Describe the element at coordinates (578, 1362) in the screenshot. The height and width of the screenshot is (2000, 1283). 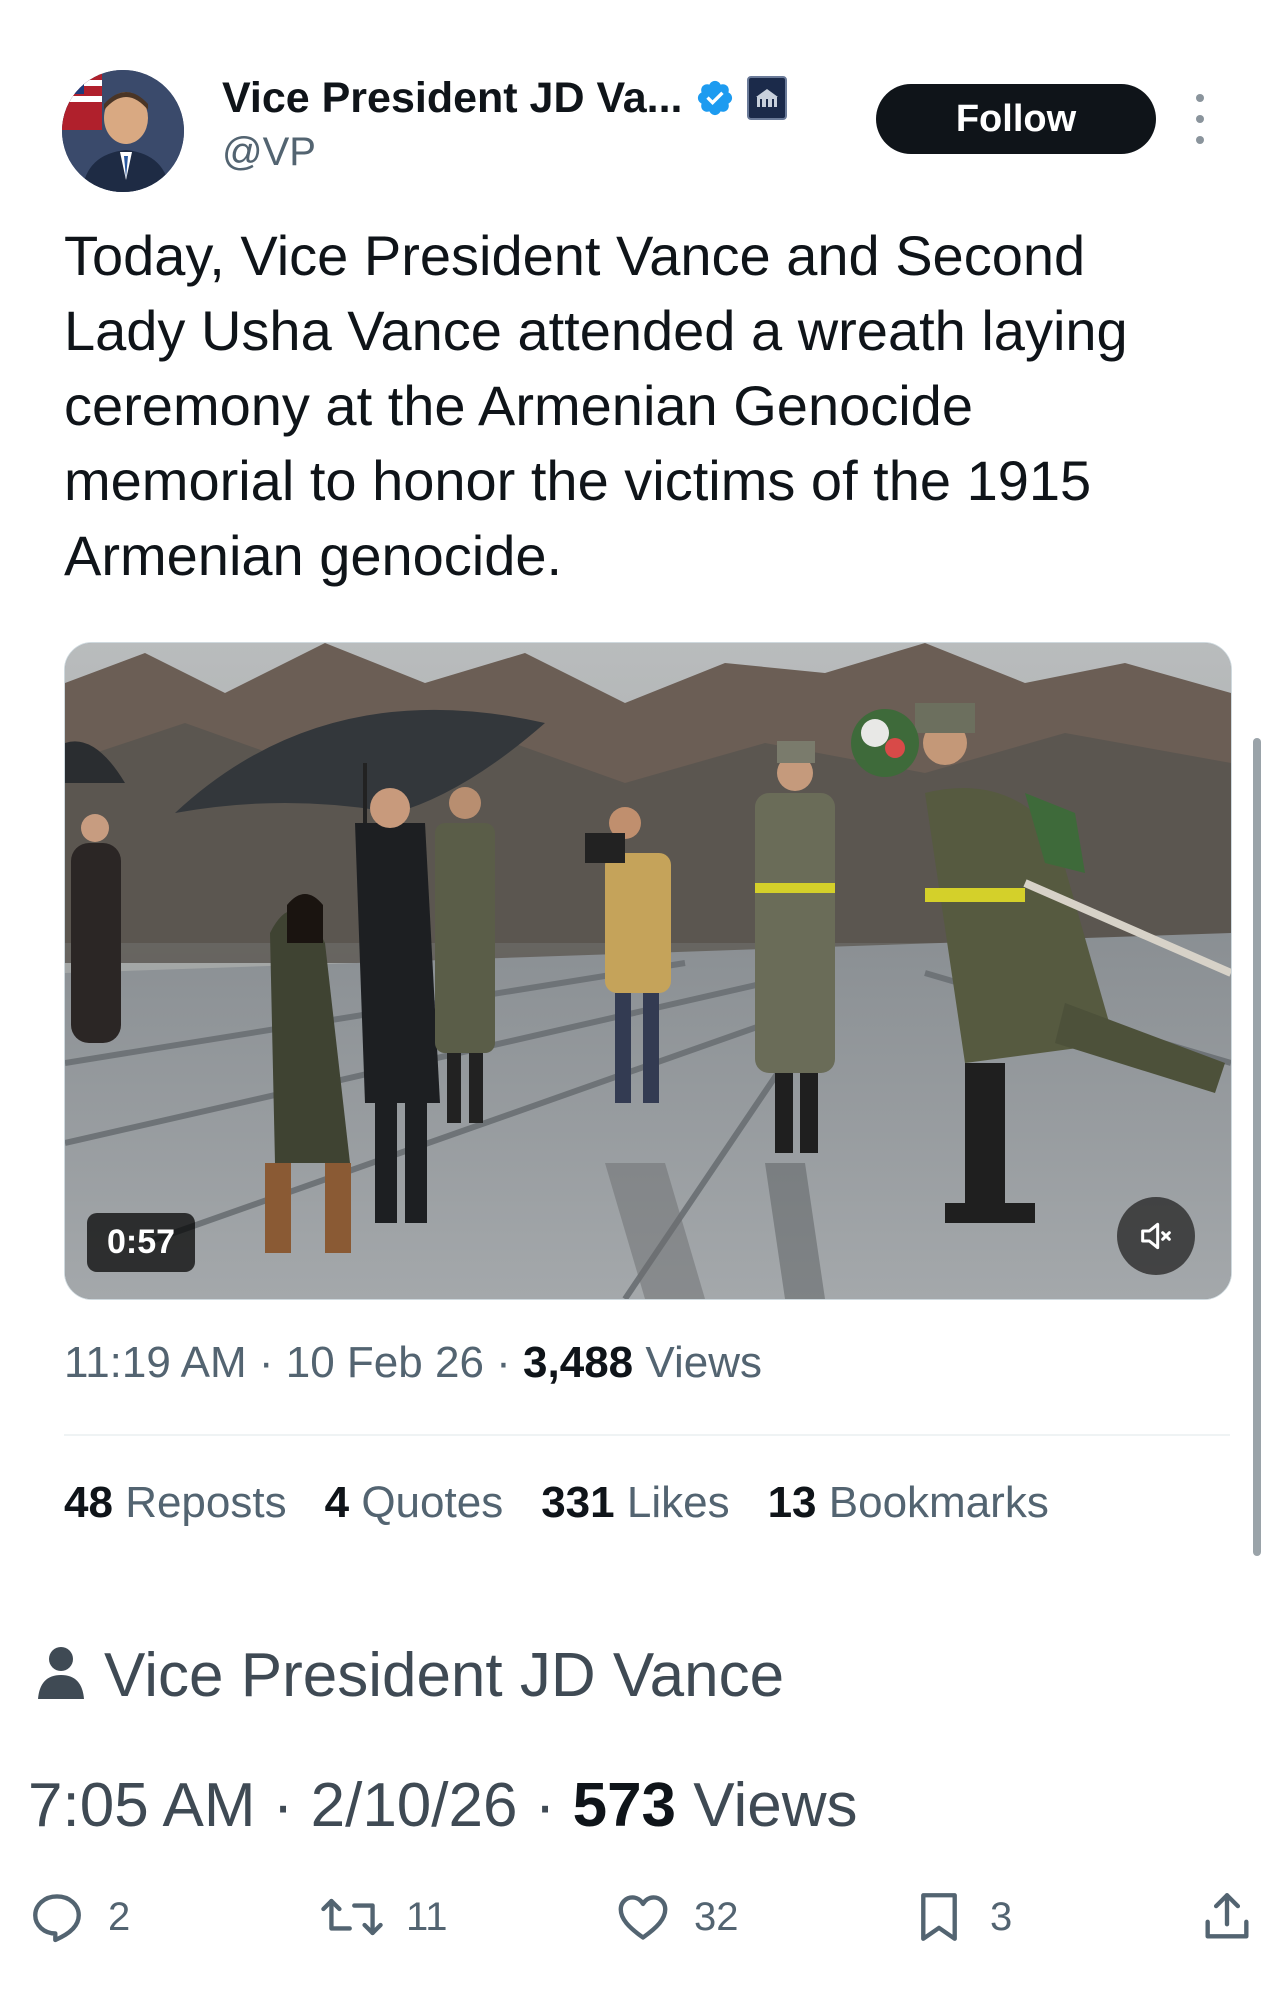
I see `views-count: 3,488` at that location.